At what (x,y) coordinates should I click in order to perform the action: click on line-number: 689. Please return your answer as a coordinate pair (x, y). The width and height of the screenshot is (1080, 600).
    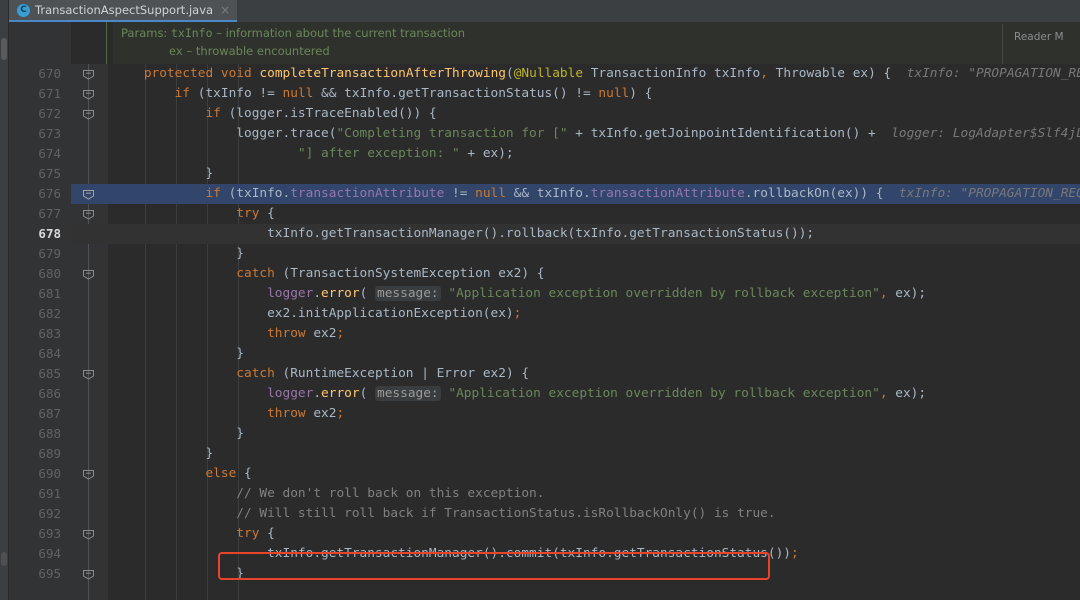
    Looking at the image, I should click on (35, 454).